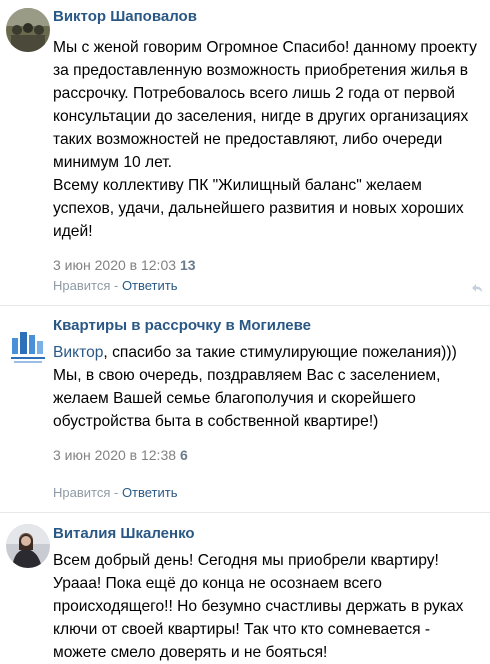  Describe the element at coordinates (268, 17) in the screenshot. I see `comment-author: Виктор Шаповалов` at that location.